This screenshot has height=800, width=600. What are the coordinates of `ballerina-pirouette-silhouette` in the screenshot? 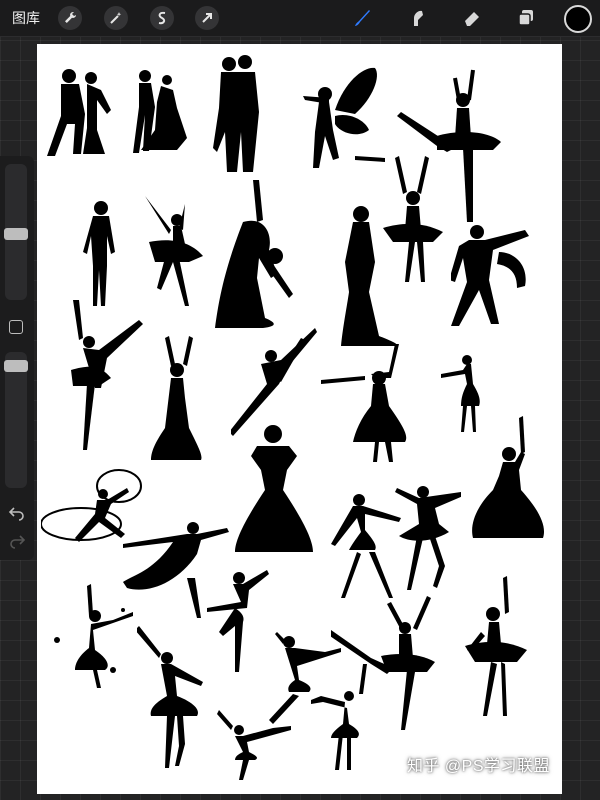 It's located at (174, 252).